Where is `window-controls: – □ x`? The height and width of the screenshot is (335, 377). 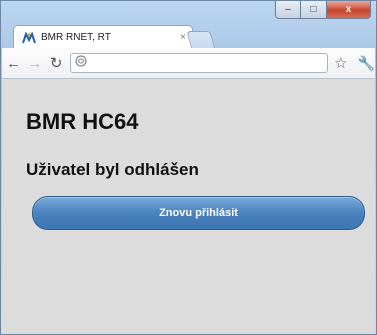 window-controls: – □ x is located at coordinates (323, 10).